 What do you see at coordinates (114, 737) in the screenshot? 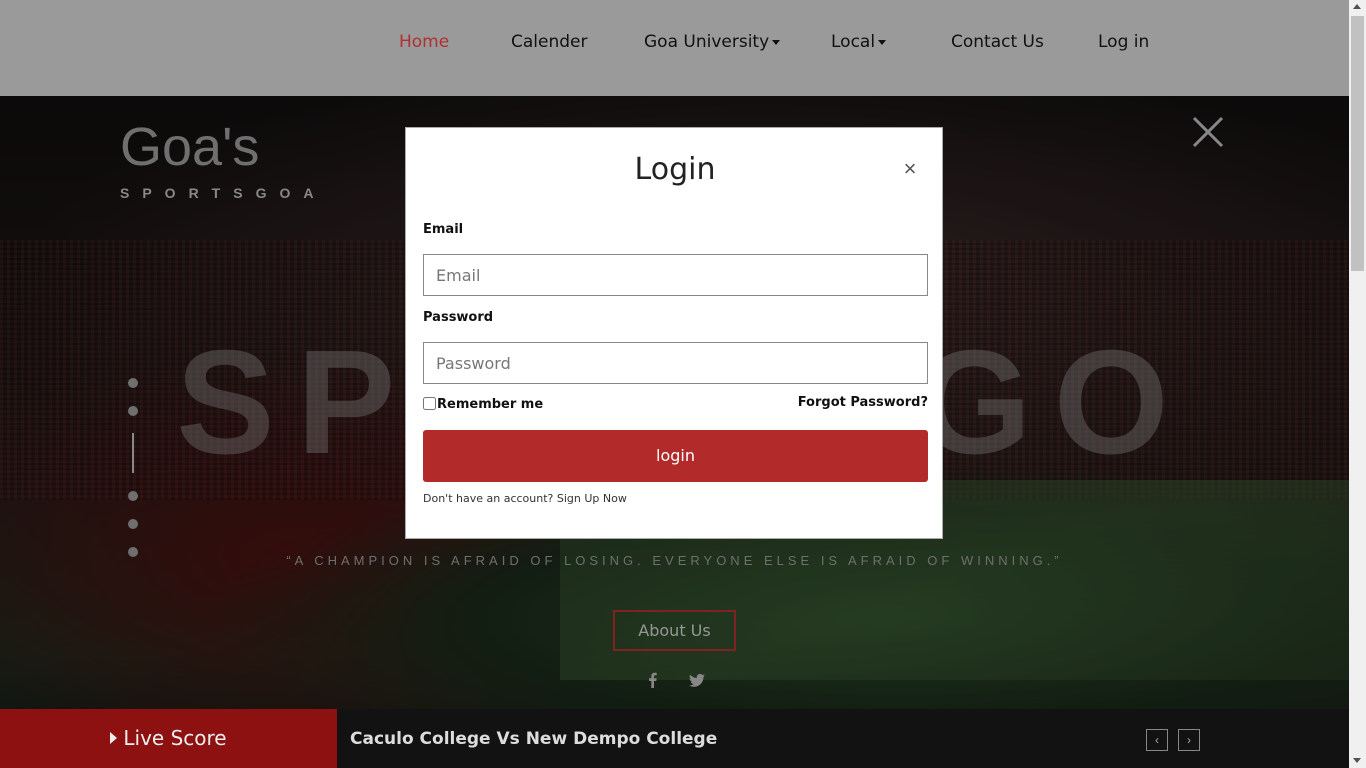
I see `play-icon` at bounding box center [114, 737].